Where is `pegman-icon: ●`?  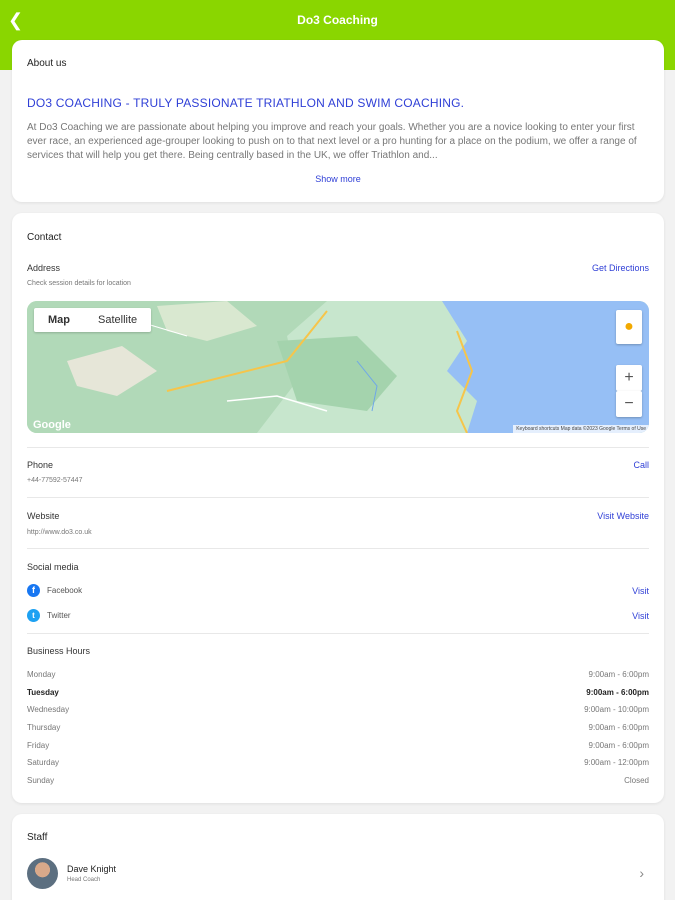
pegman-icon: ● is located at coordinates (629, 326).